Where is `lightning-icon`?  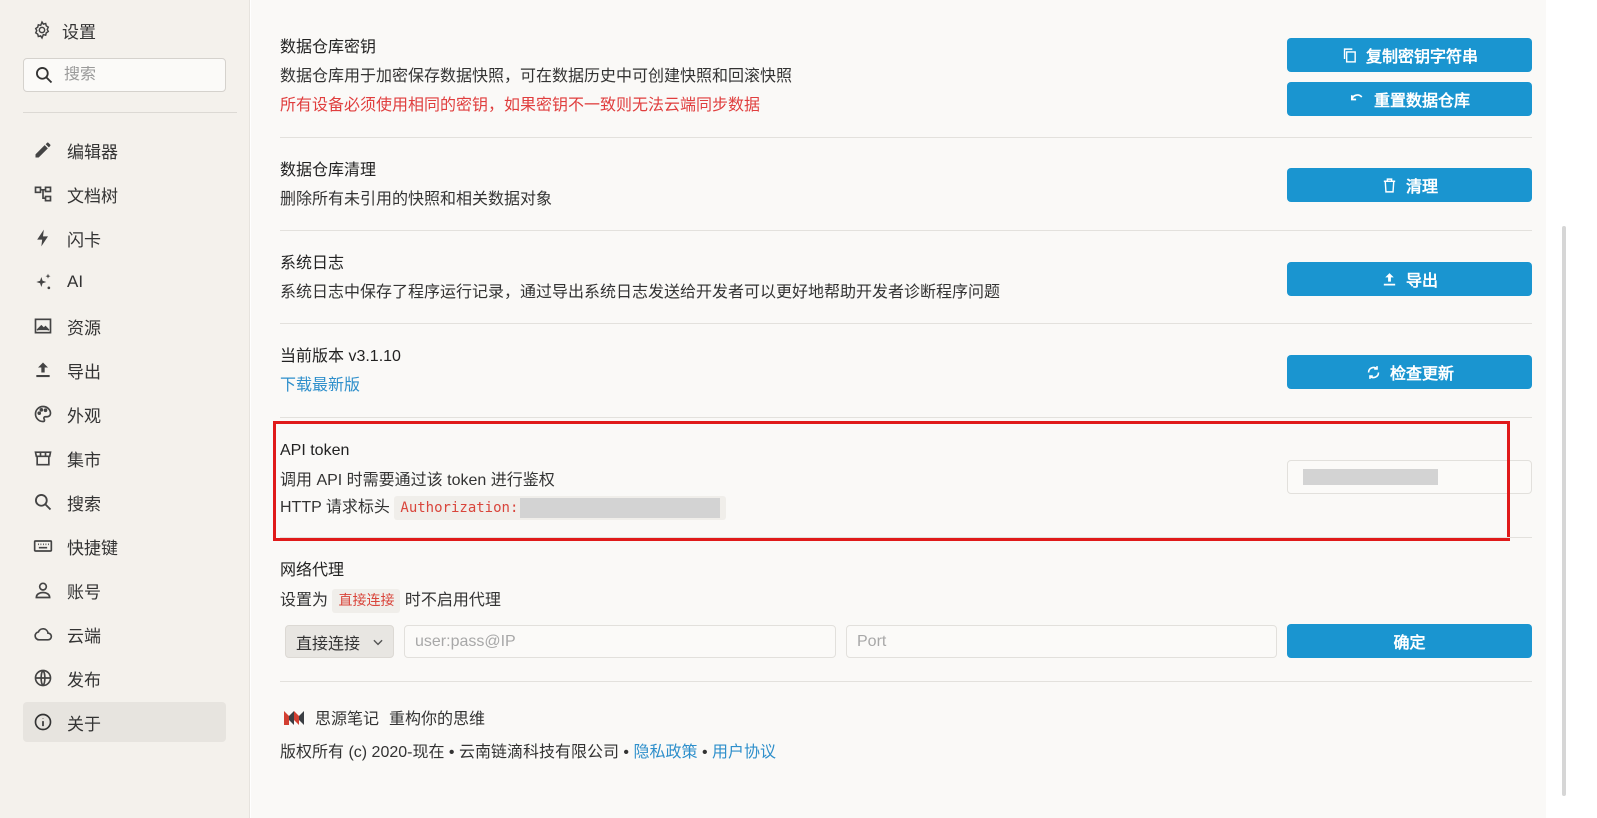
lightning-icon is located at coordinates (42, 238).